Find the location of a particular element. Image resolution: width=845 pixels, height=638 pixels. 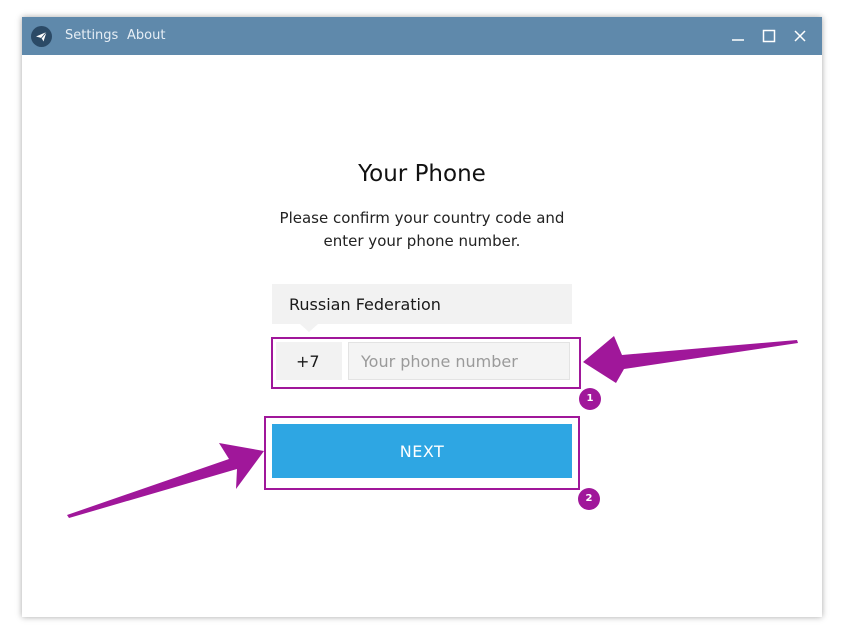

menu-about: About is located at coordinates (146, 35).